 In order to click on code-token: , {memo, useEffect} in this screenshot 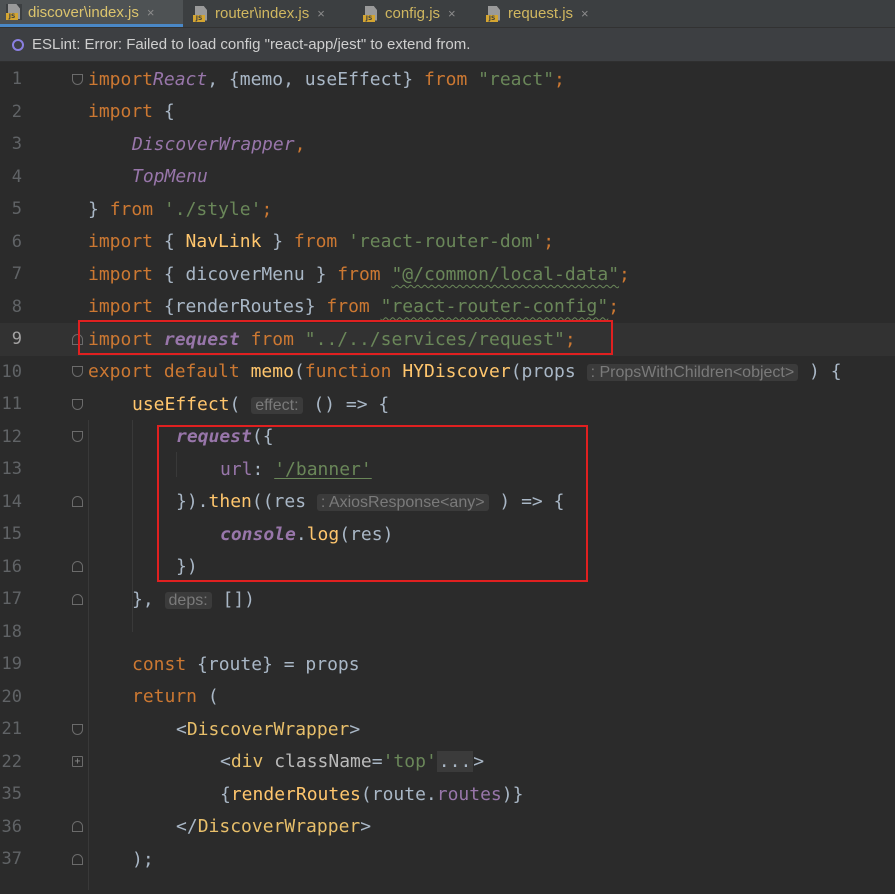, I will do `click(315, 79)`.